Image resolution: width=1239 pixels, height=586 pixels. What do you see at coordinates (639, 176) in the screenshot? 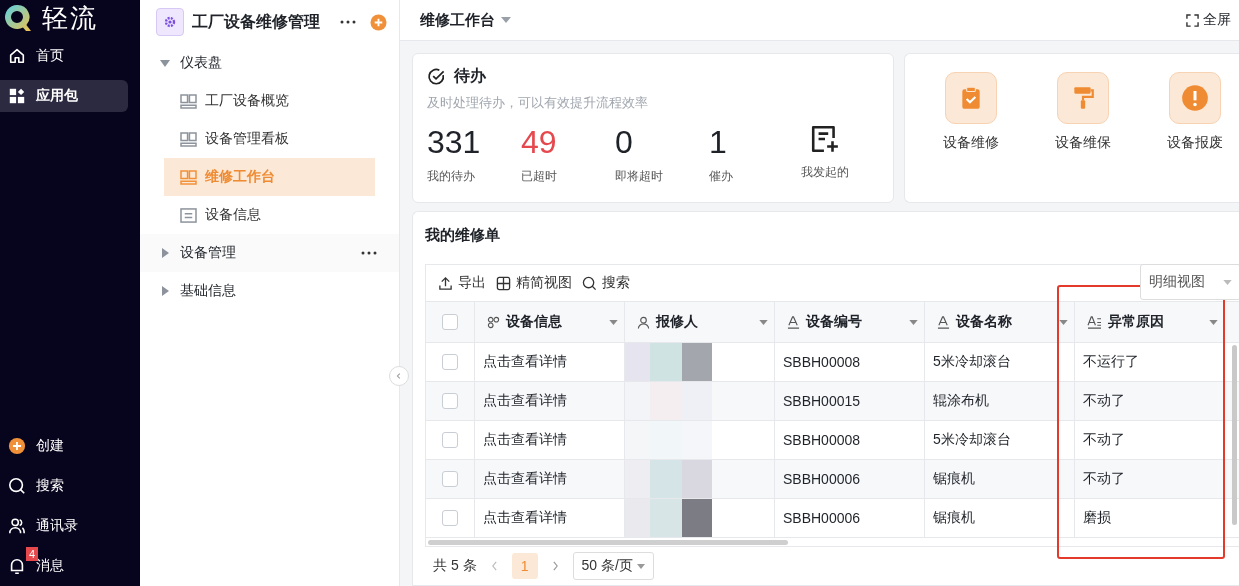
I see `stat-label: 即将超时` at bounding box center [639, 176].